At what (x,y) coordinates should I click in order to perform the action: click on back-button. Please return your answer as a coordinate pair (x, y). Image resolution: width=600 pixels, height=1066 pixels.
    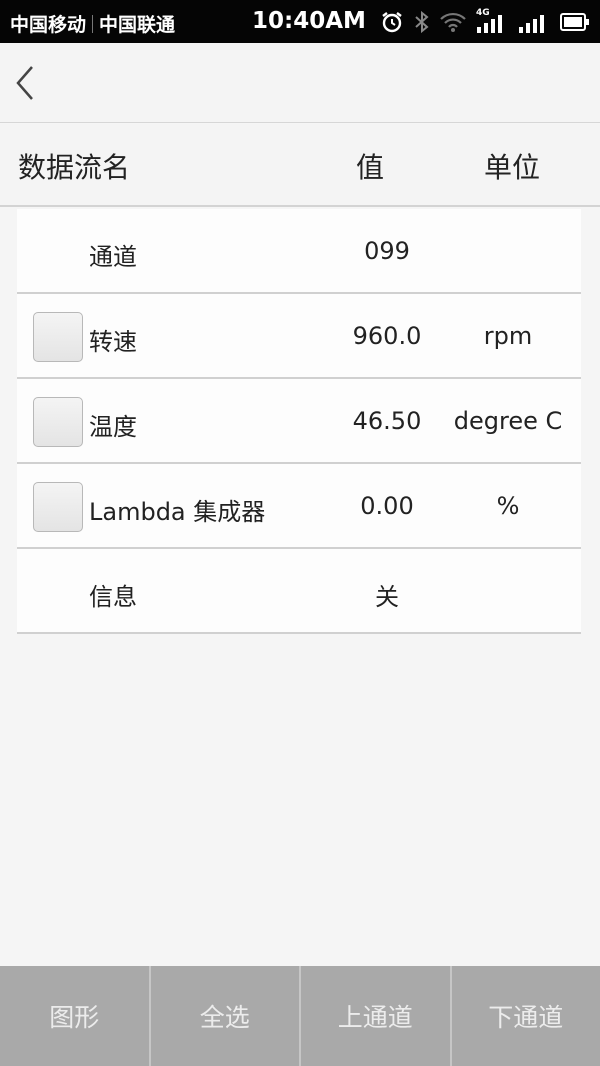
    Looking at the image, I should click on (27, 83).